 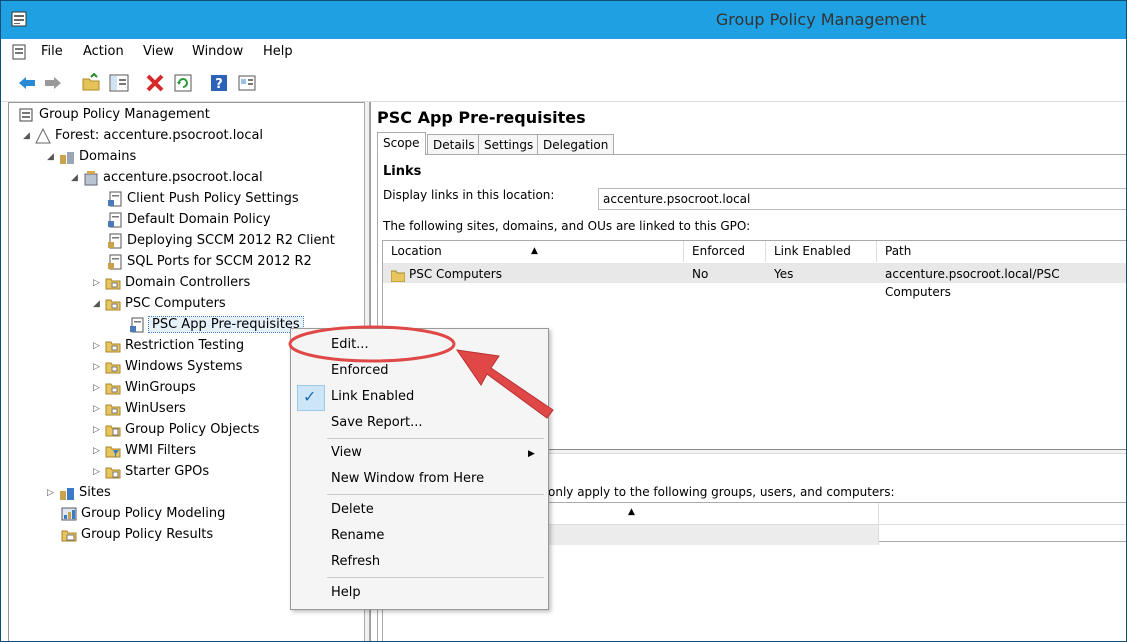 What do you see at coordinates (159, 304) in the screenshot?
I see `tree-psc-computers: ◢ PSC Computers` at bounding box center [159, 304].